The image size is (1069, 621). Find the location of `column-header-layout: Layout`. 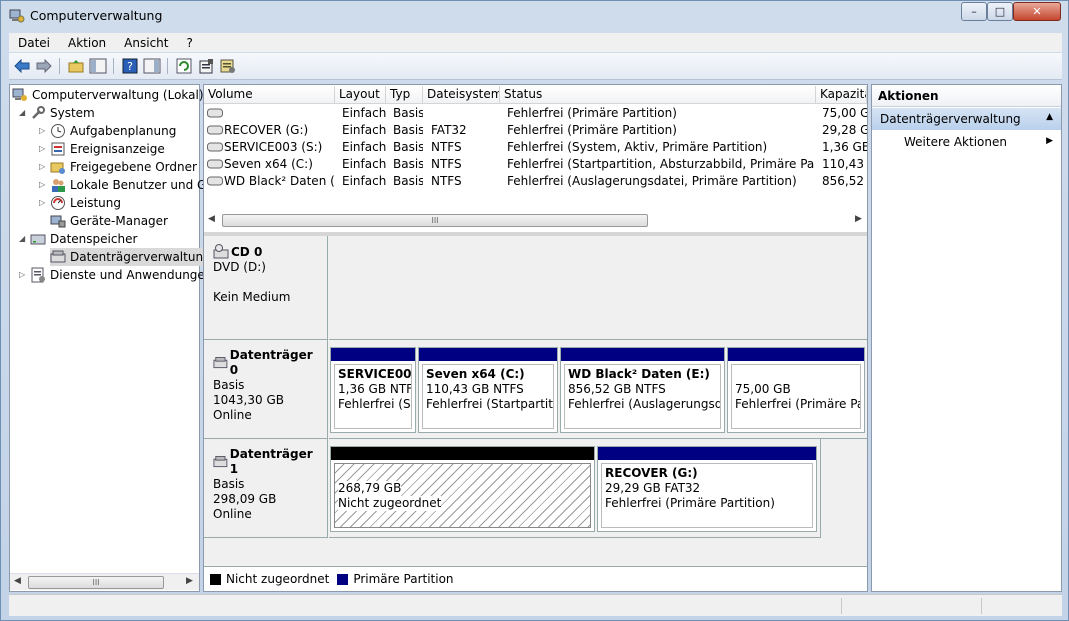

column-header-layout: Layout is located at coordinates (360, 95).